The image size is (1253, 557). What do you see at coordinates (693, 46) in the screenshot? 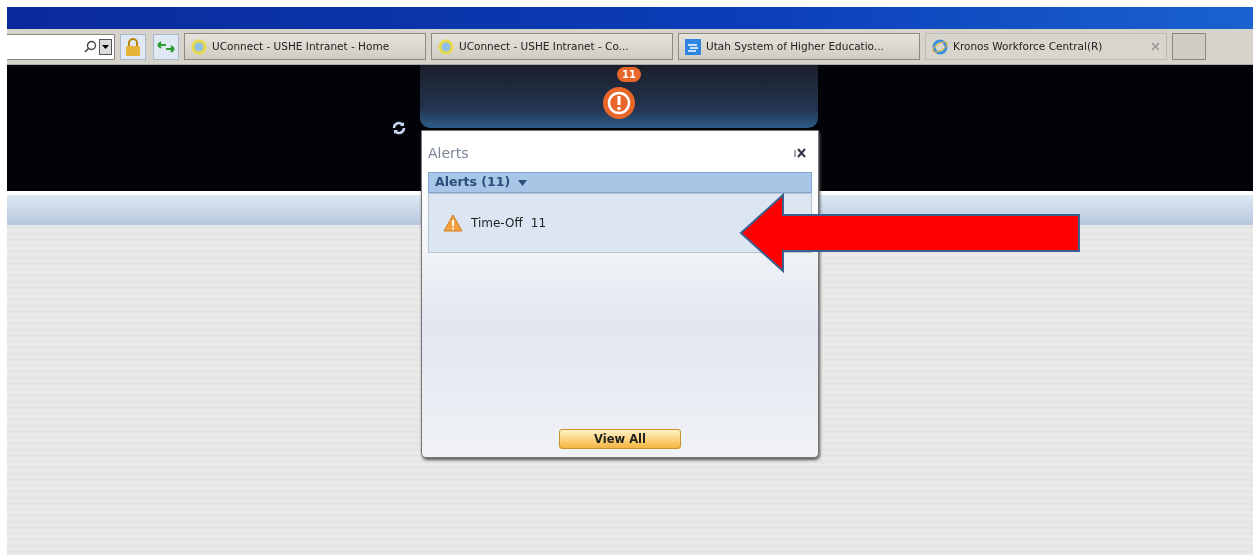
I see `site-icon` at bounding box center [693, 46].